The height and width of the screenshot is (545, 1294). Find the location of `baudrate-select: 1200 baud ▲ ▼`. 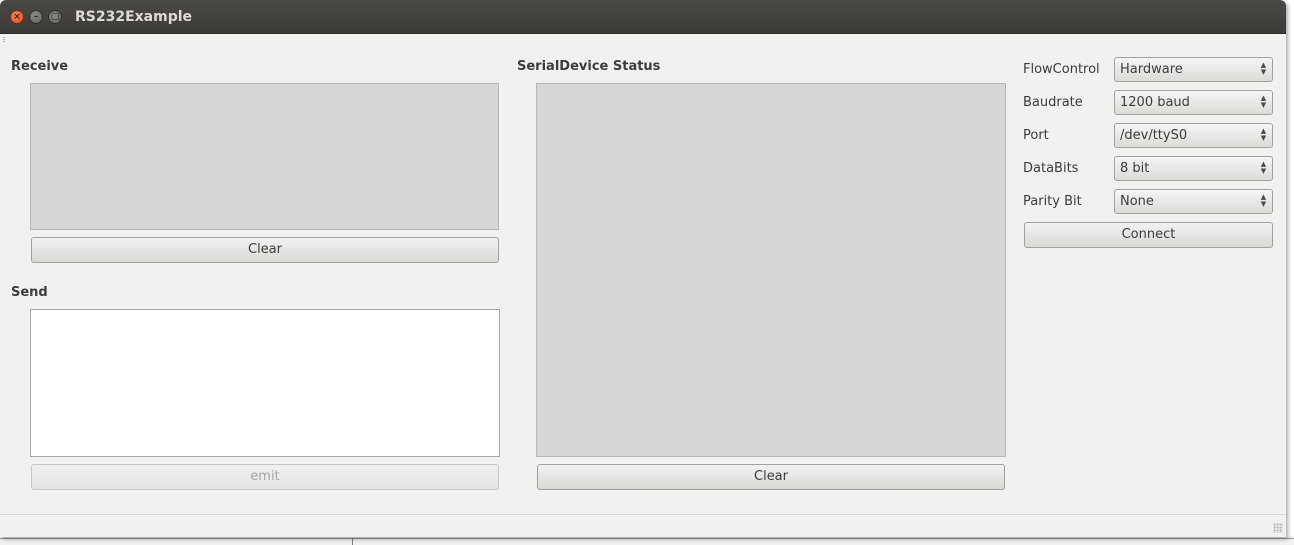

baudrate-select: 1200 baud ▲ ▼ is located at coordinates (1193, 102).